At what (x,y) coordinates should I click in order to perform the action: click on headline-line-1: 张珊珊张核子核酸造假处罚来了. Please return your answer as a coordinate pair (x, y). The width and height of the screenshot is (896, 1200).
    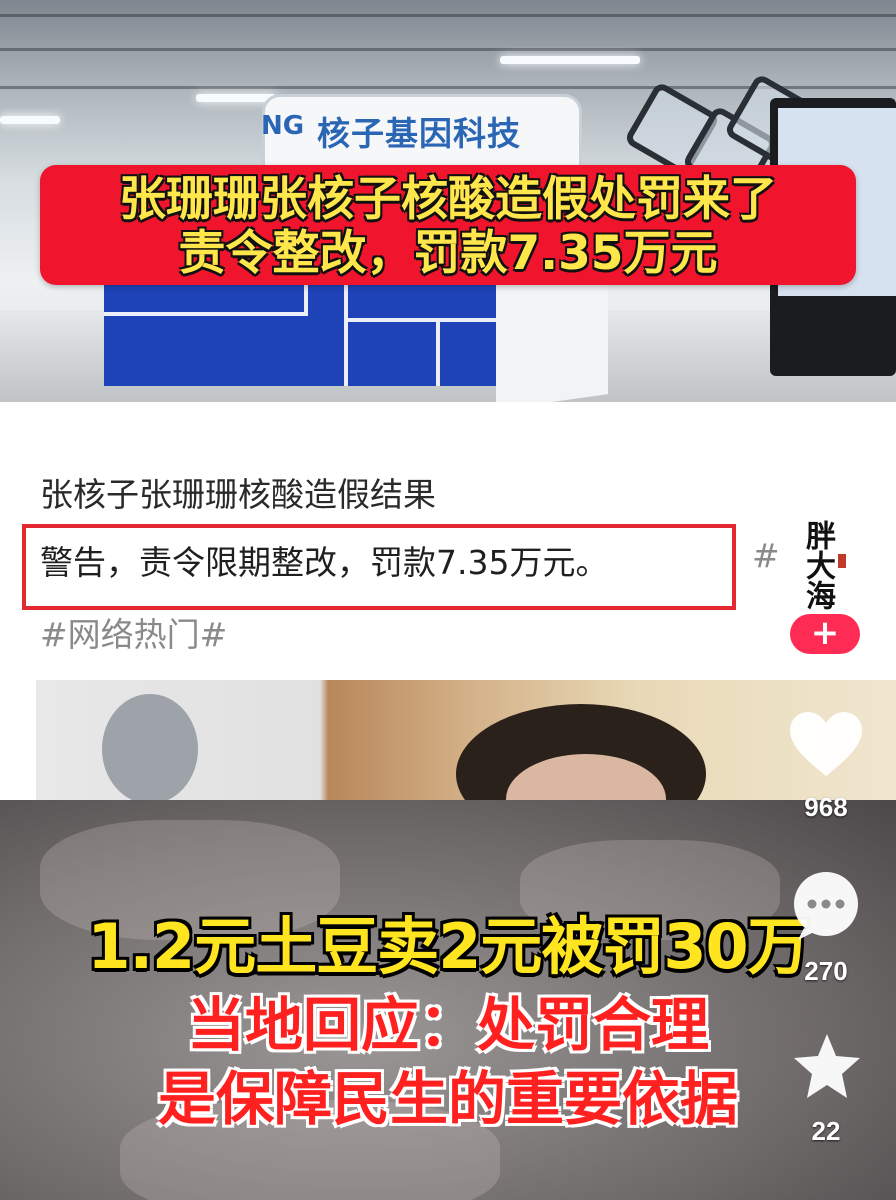
    Looking at the image, I should click on (448, 199).